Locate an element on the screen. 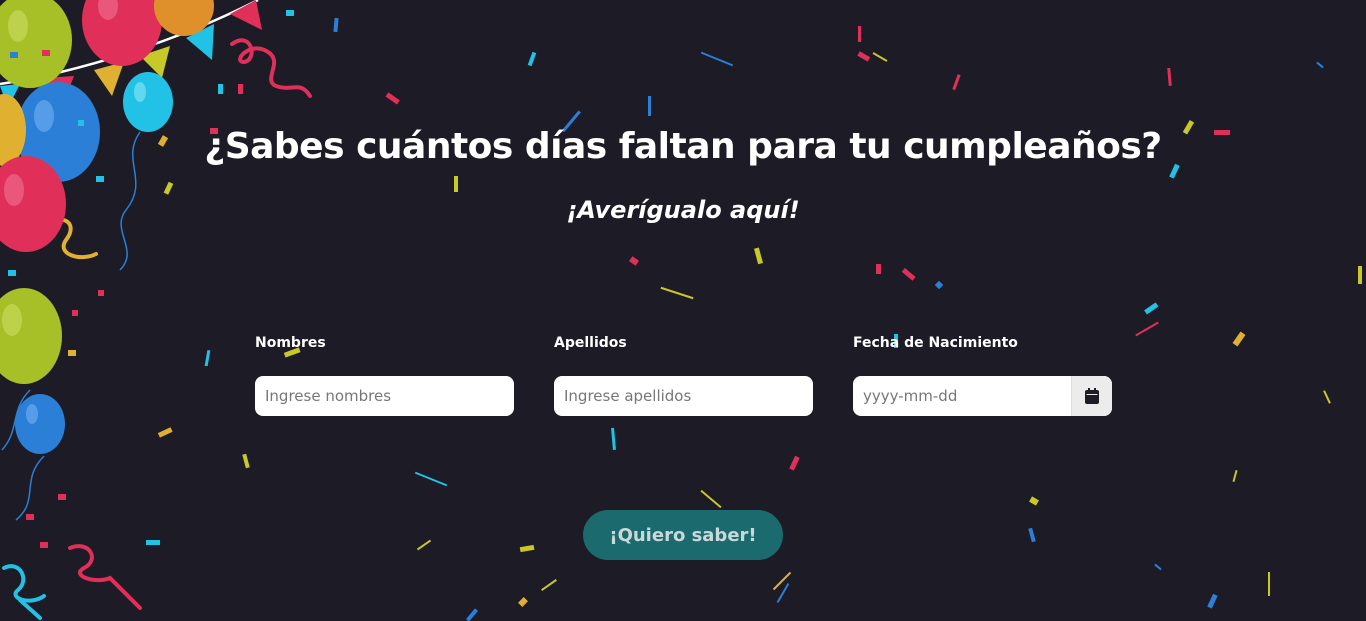 This screenshot has width=1366, height=621. apellidos-label: Apellidos is located at coordinates (590, 343).